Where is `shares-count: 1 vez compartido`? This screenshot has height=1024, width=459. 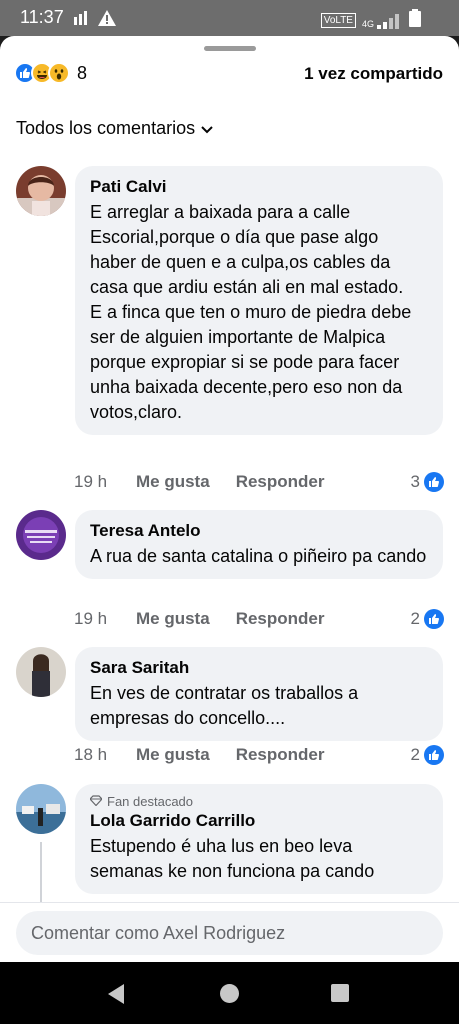
shares-count: 1 vez compartido is located at coordinates (373, 74).